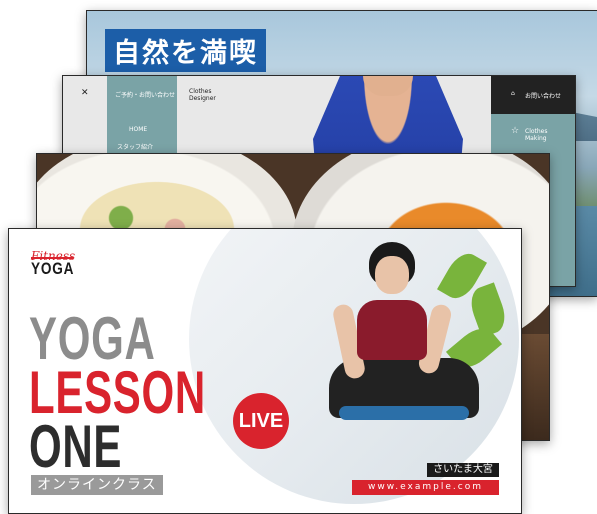 Image resolution: width=597 pixels, height=514 pixels. Describe the element at coordinates (513, 93) in the screenshot. I see `mail-icon: ⌂` at that location.